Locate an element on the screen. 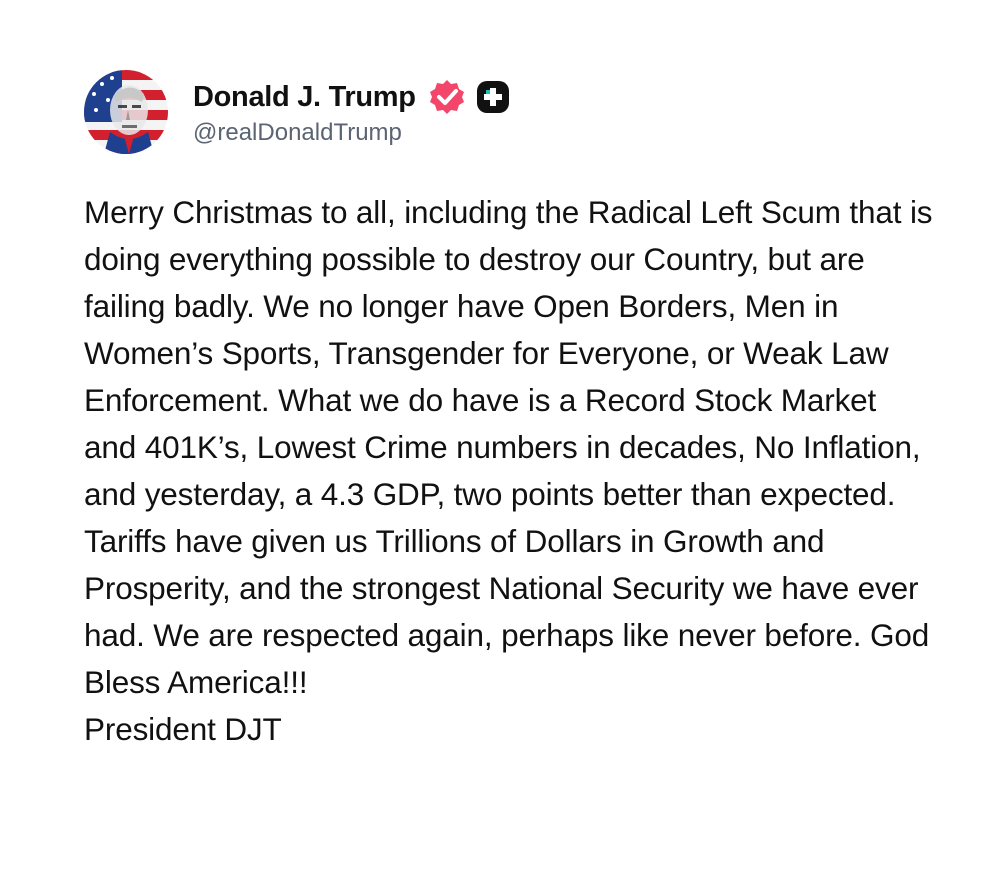 The image size is (998, 879). truth-plus-icon is located at coordinates (493, 97).